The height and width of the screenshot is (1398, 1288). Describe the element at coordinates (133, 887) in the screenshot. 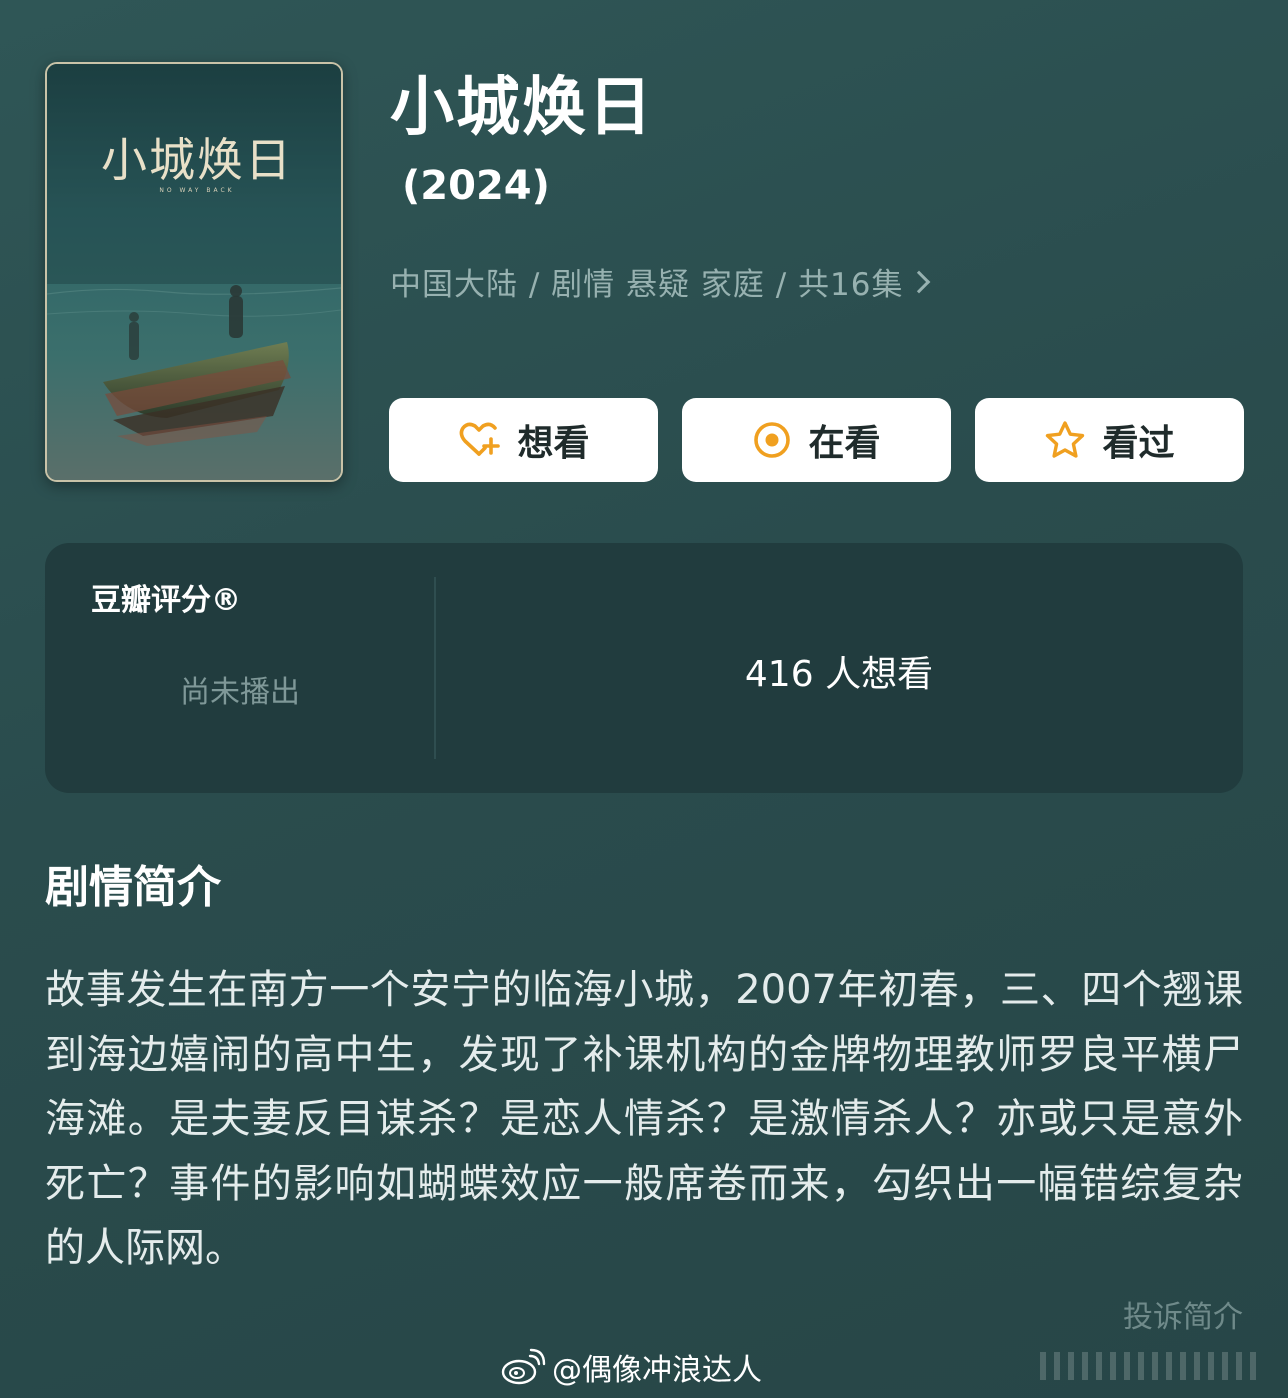

I see `synopsis-heading: 剧情简介` at that location.